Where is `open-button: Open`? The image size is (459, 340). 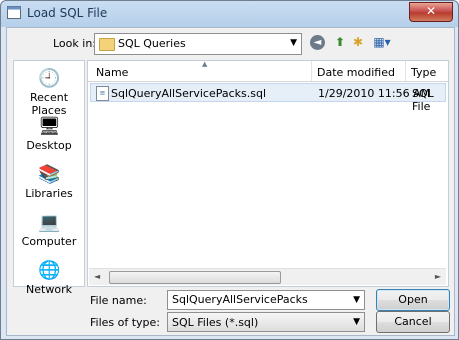
open-button: Open is located at coordinates (413, 300).